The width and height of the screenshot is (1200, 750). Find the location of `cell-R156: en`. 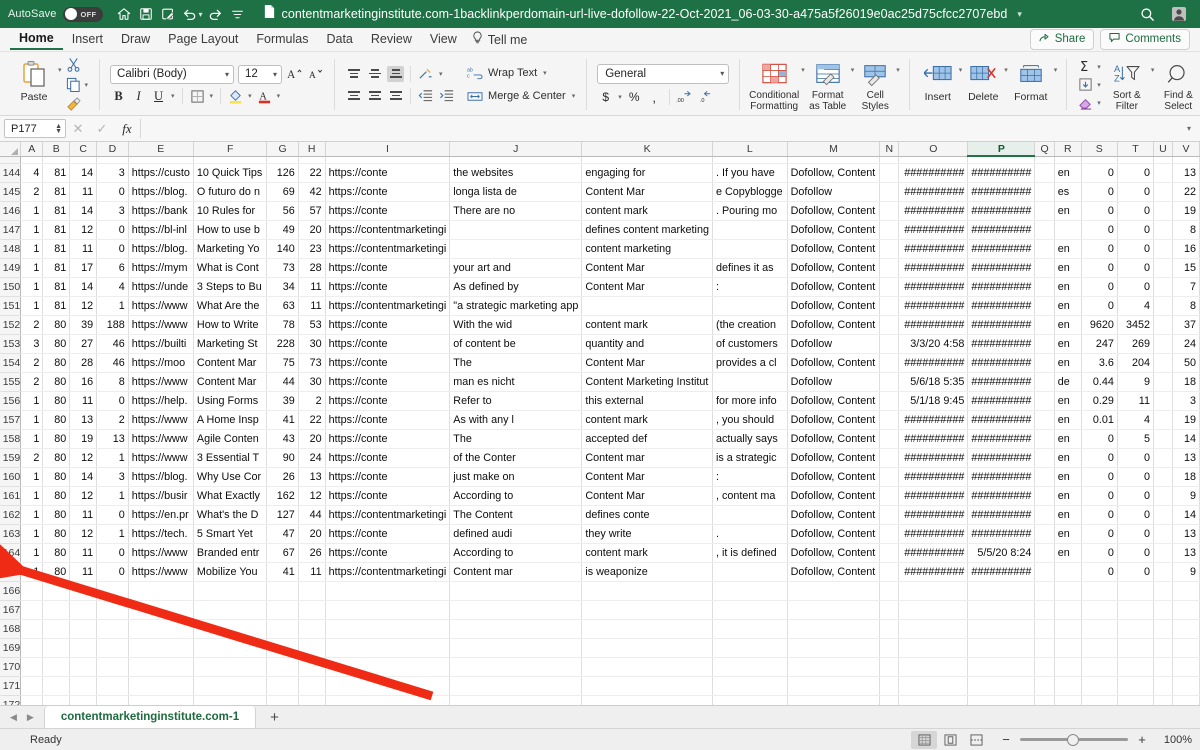

cell-R156: en is located at coordinates (1068, 401).